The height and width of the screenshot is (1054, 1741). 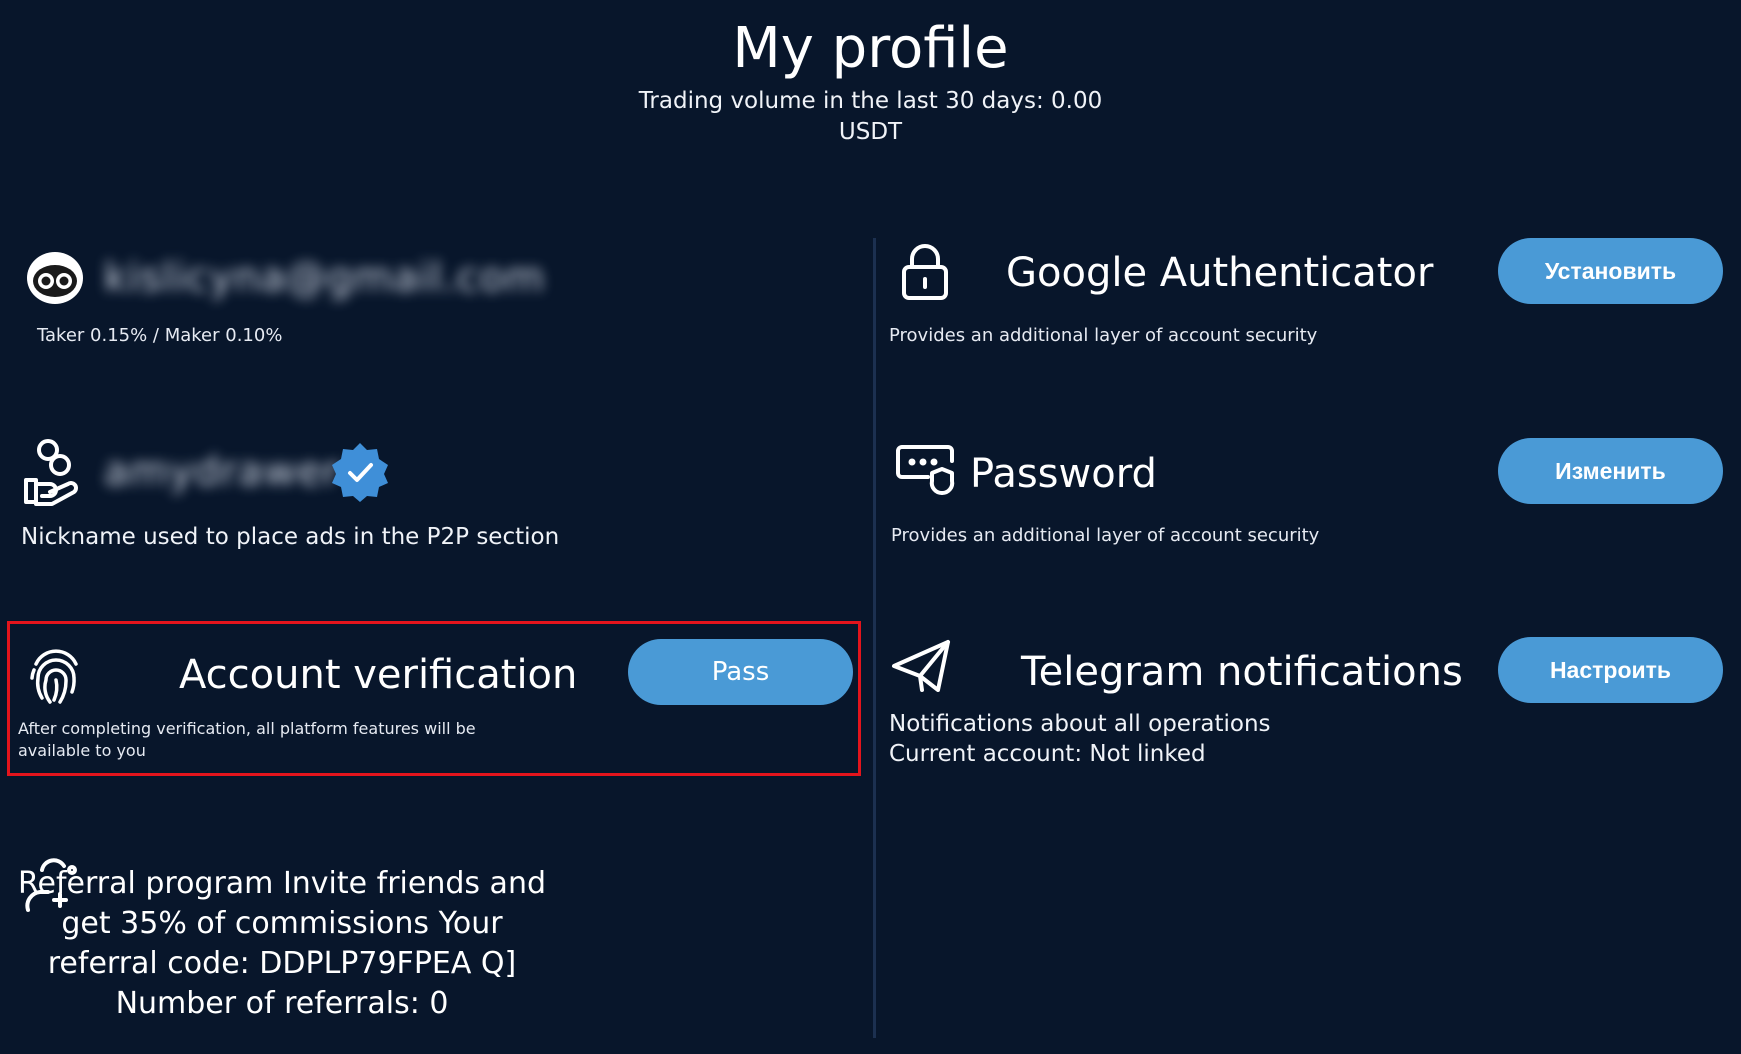 What do you see at coordinates (925, 272) in the screenshot?
I see `lock-icon` at bounding box center [925, 272].